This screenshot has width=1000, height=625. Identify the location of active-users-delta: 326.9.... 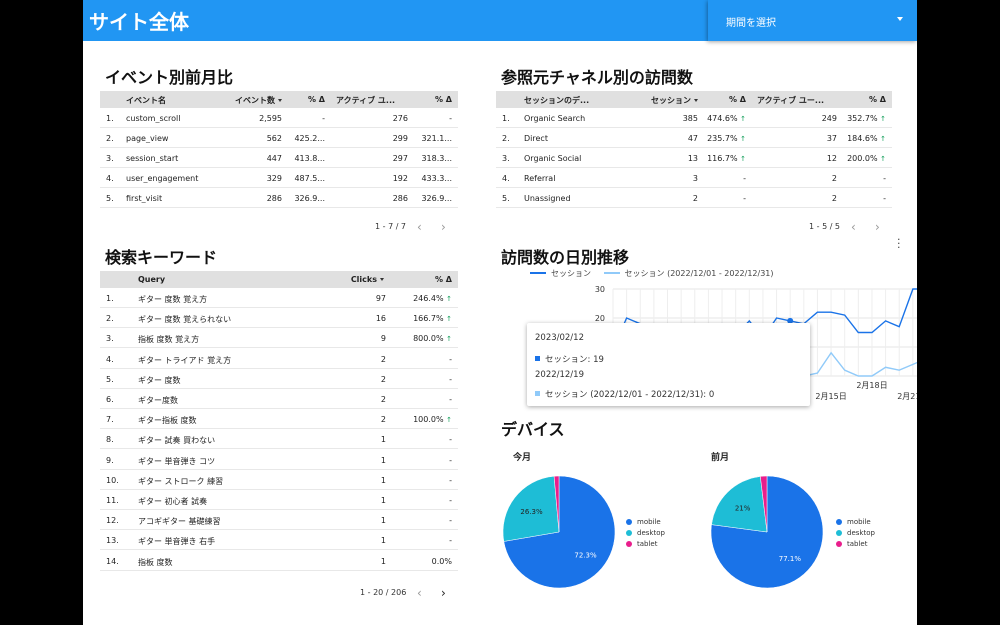
(436, 198).